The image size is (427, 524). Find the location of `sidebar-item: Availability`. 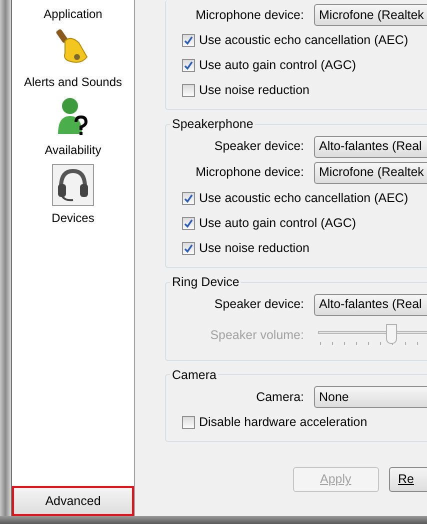

sidebar-item: Availability is located at coordinates (73, 150).